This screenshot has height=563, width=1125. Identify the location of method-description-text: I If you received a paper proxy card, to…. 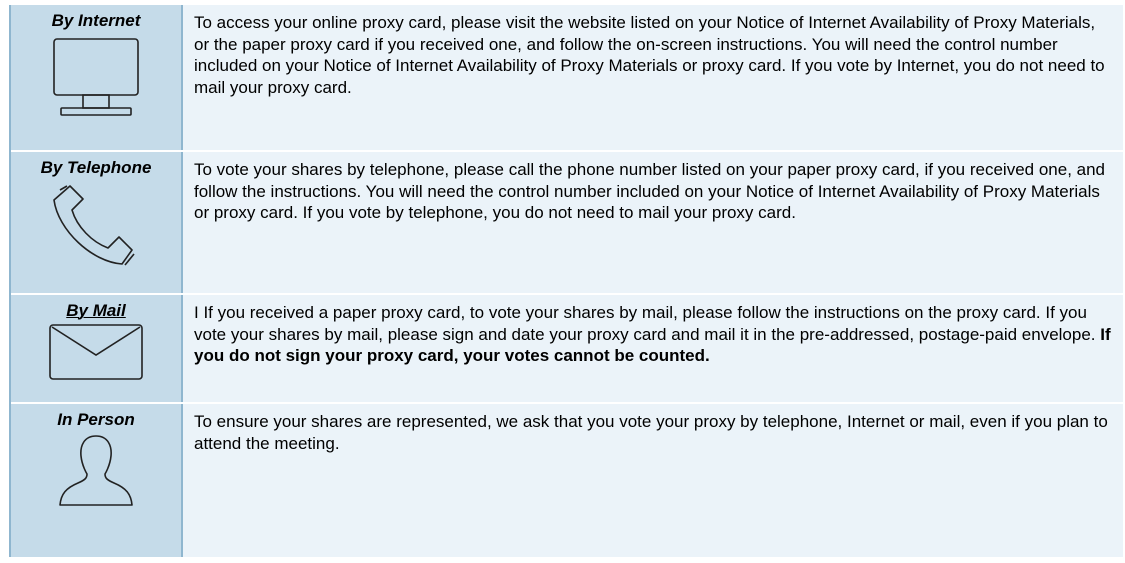
(647, 323).